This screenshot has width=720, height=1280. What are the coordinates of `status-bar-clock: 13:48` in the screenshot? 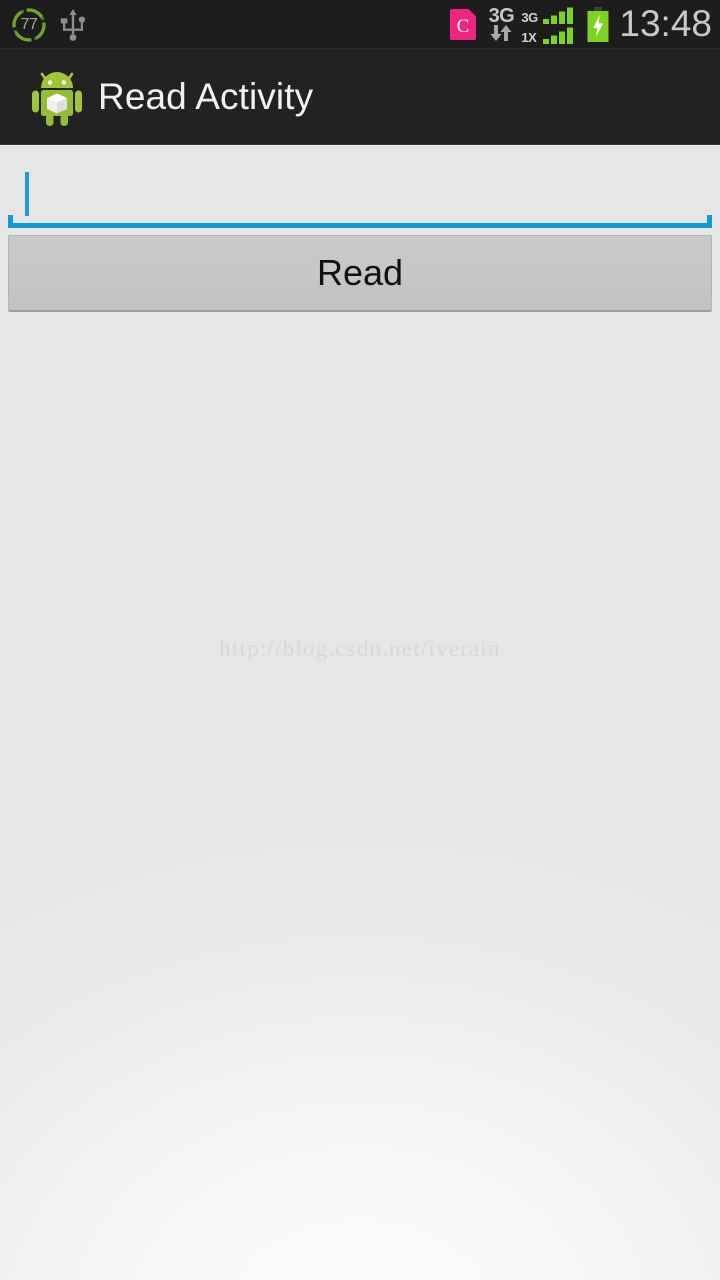 It's located at (665, 23).